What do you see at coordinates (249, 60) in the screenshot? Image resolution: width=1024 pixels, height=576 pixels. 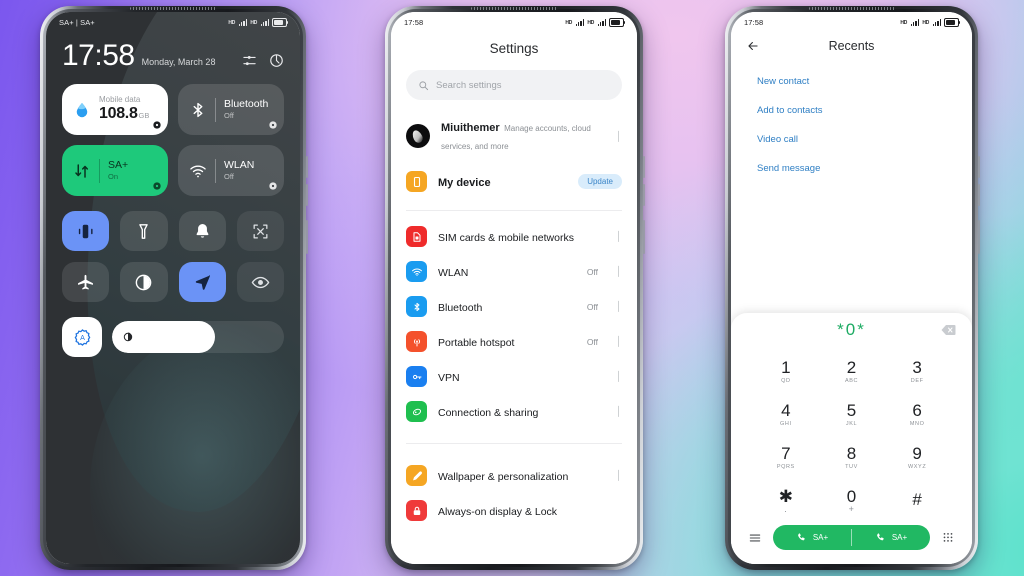 I see `settings-sliders-icon` at bounding box center [249, 60].